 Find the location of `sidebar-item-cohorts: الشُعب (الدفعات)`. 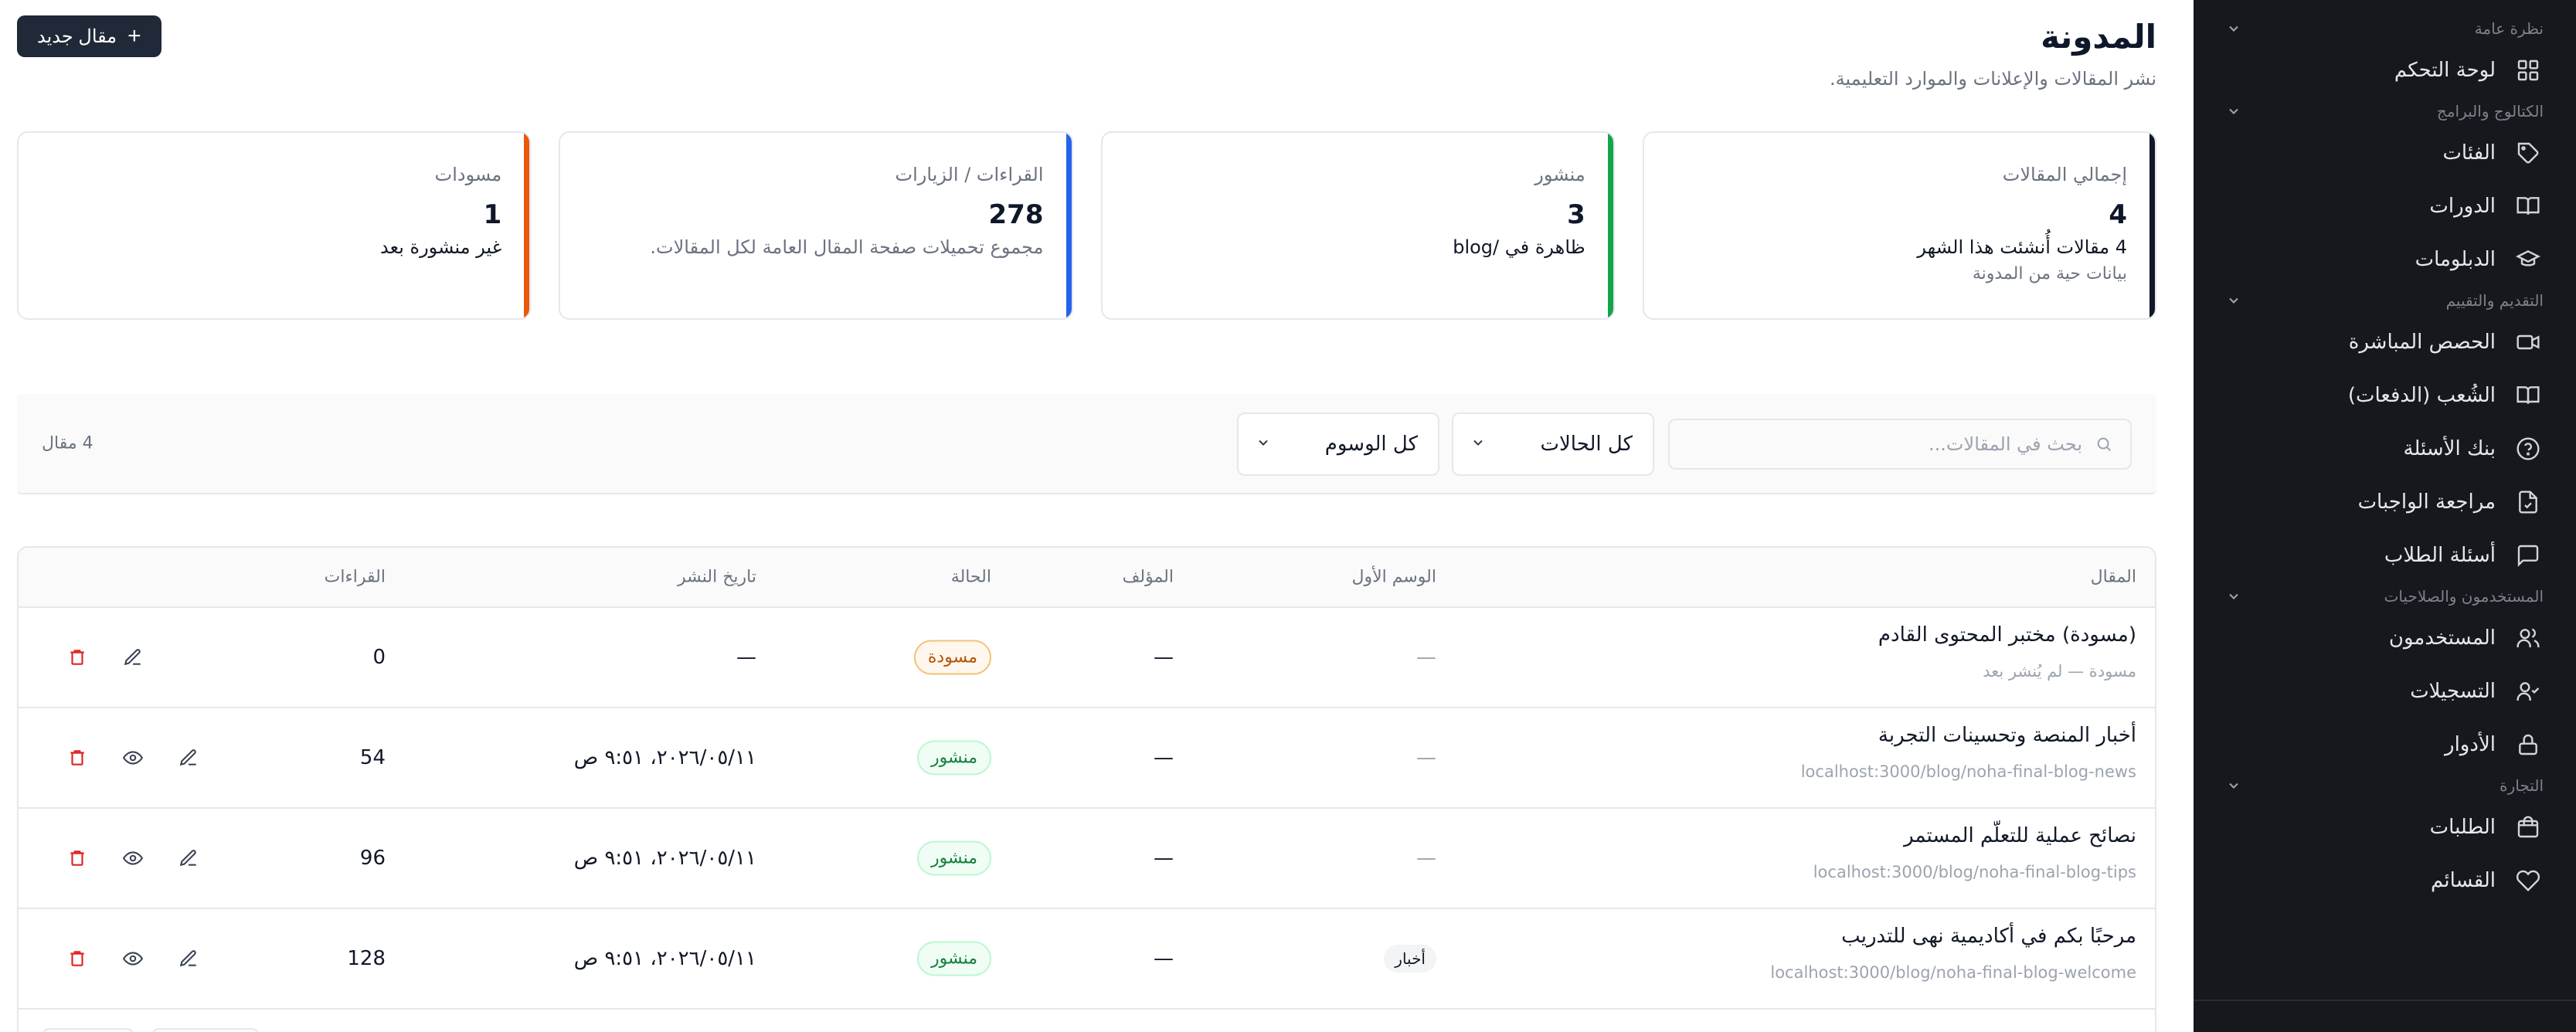

sidebar-item-cohorts: الشُعب (الدفعات) is located at coordinates (2385, 395).